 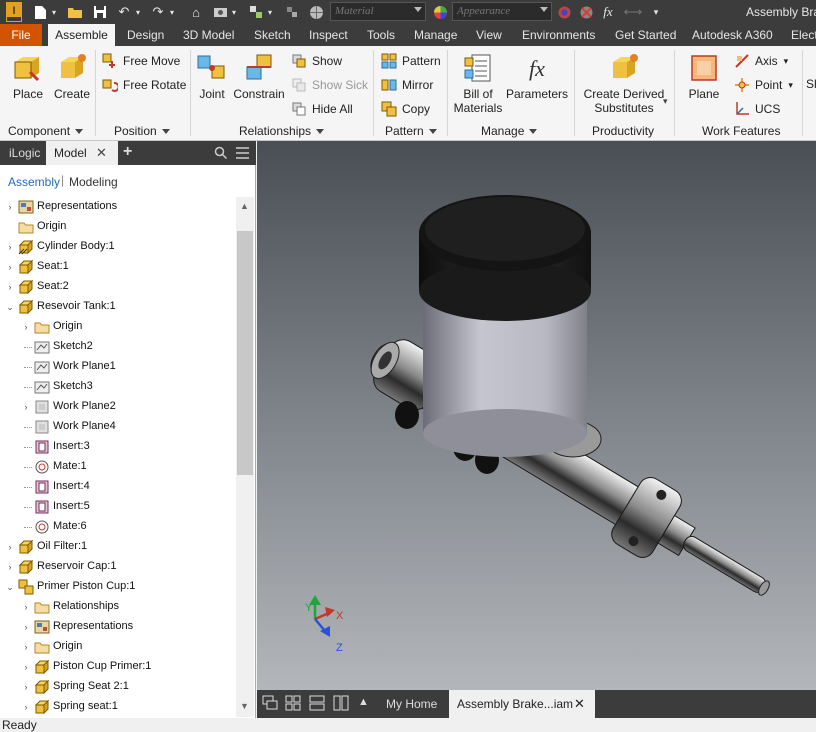 What do you see at coordinates (608, 12) in the screenshot?
I see `fx-icon: fx` at bounding box center [608, 12].